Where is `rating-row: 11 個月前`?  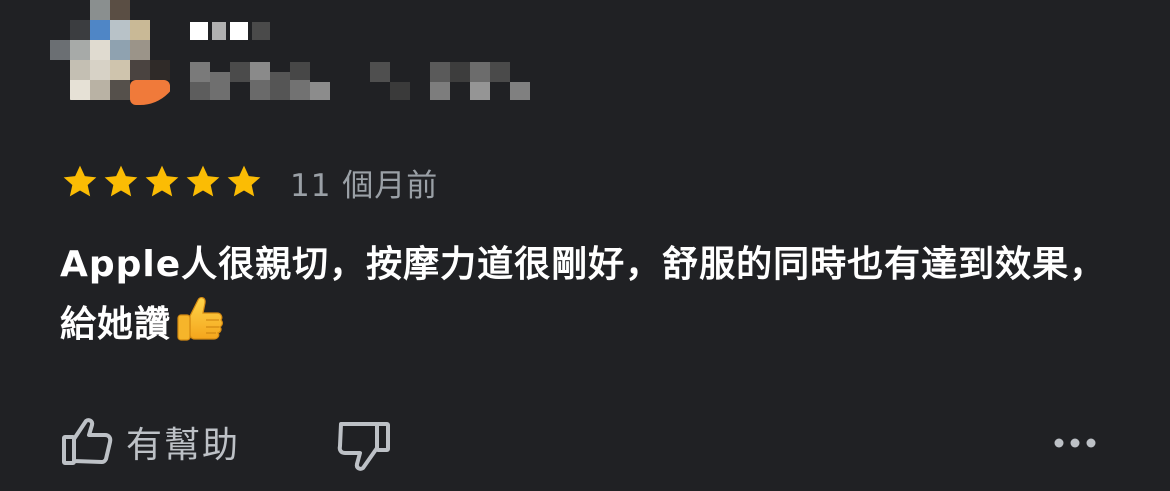 rating-row: 11 個月前 is located at coordinates (249, 182).